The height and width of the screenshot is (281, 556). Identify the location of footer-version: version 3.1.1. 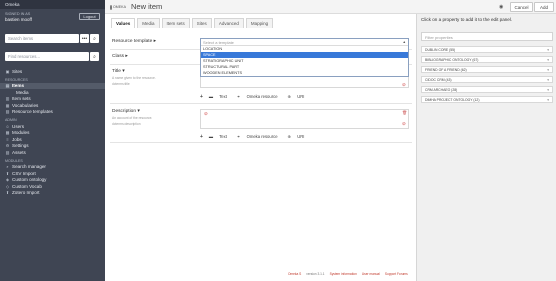
(315, 274).